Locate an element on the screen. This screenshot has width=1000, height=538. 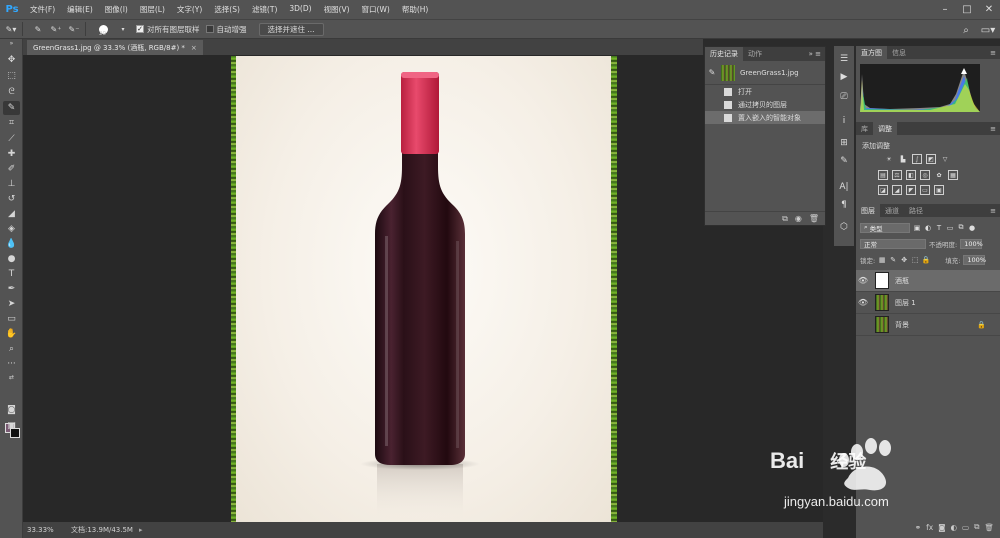
gradient-map-icon: ▭ is located at coordinates (925, 190).